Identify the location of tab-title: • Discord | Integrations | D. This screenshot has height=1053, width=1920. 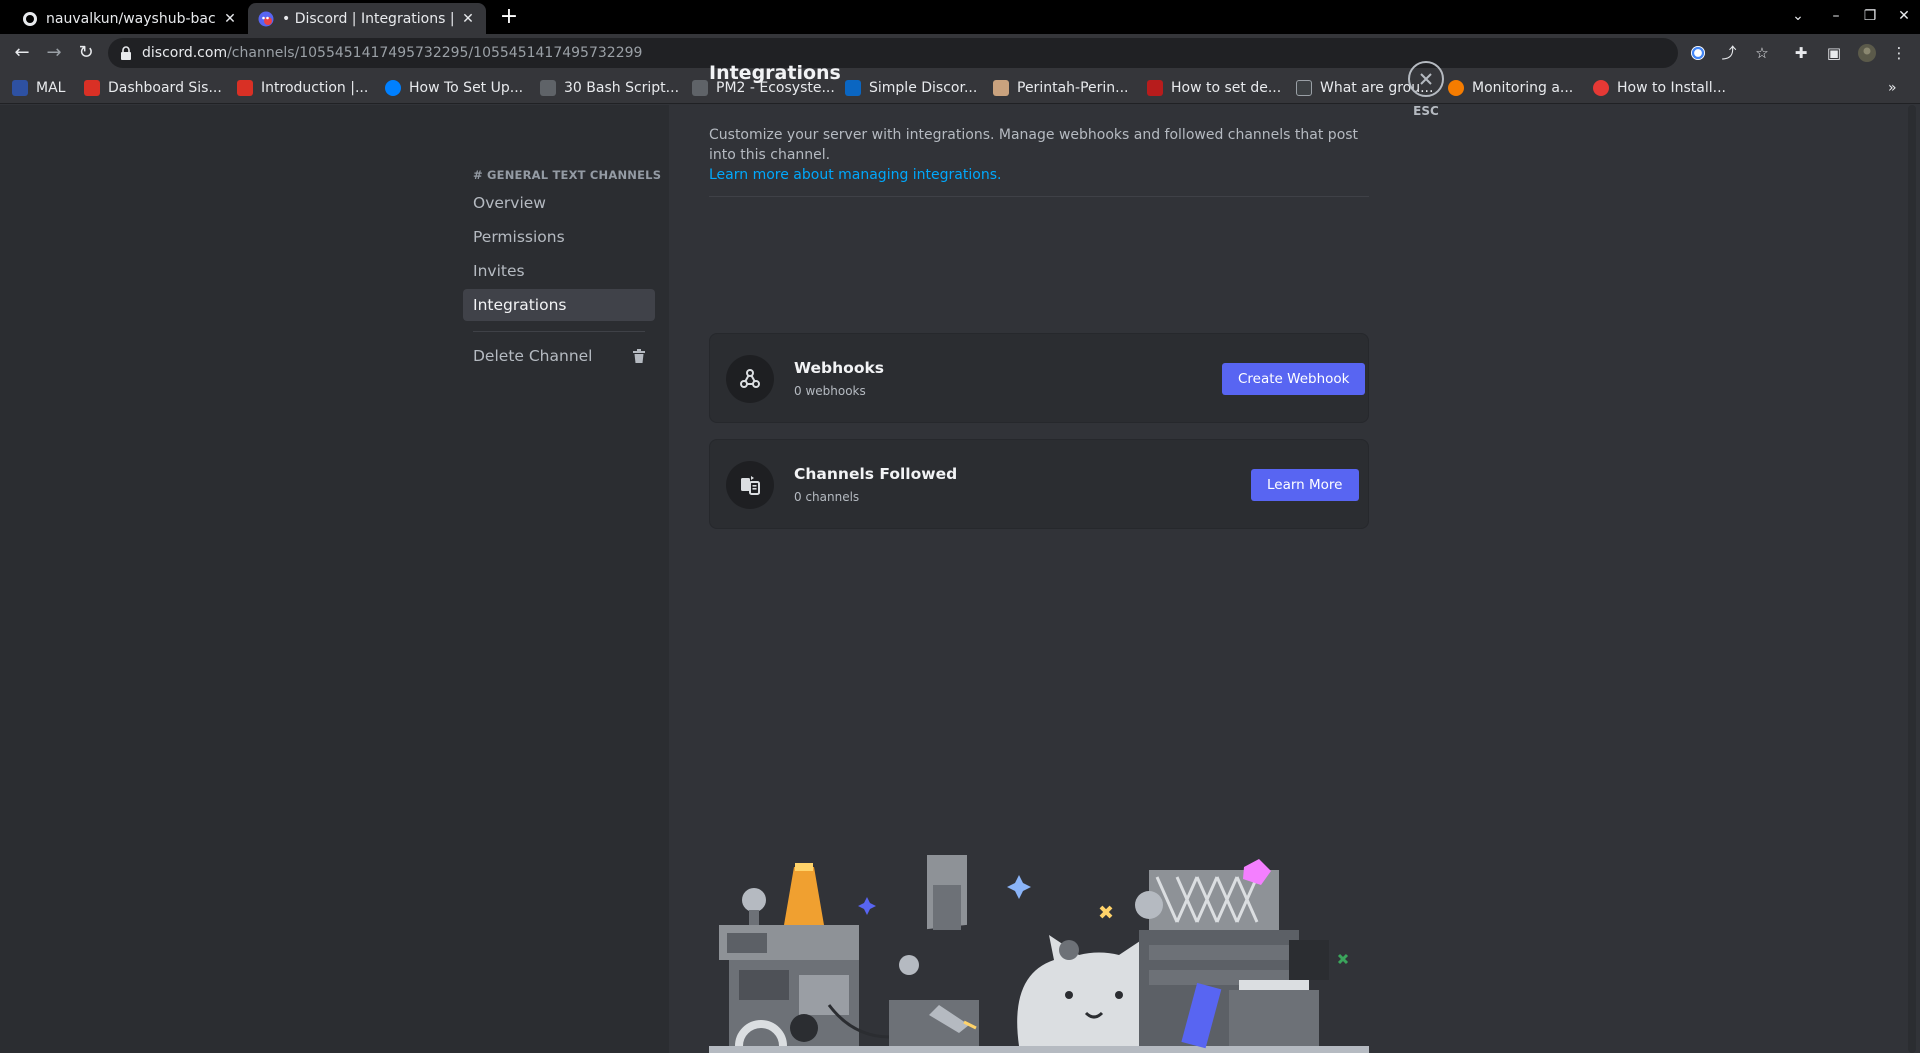
(368, 18).